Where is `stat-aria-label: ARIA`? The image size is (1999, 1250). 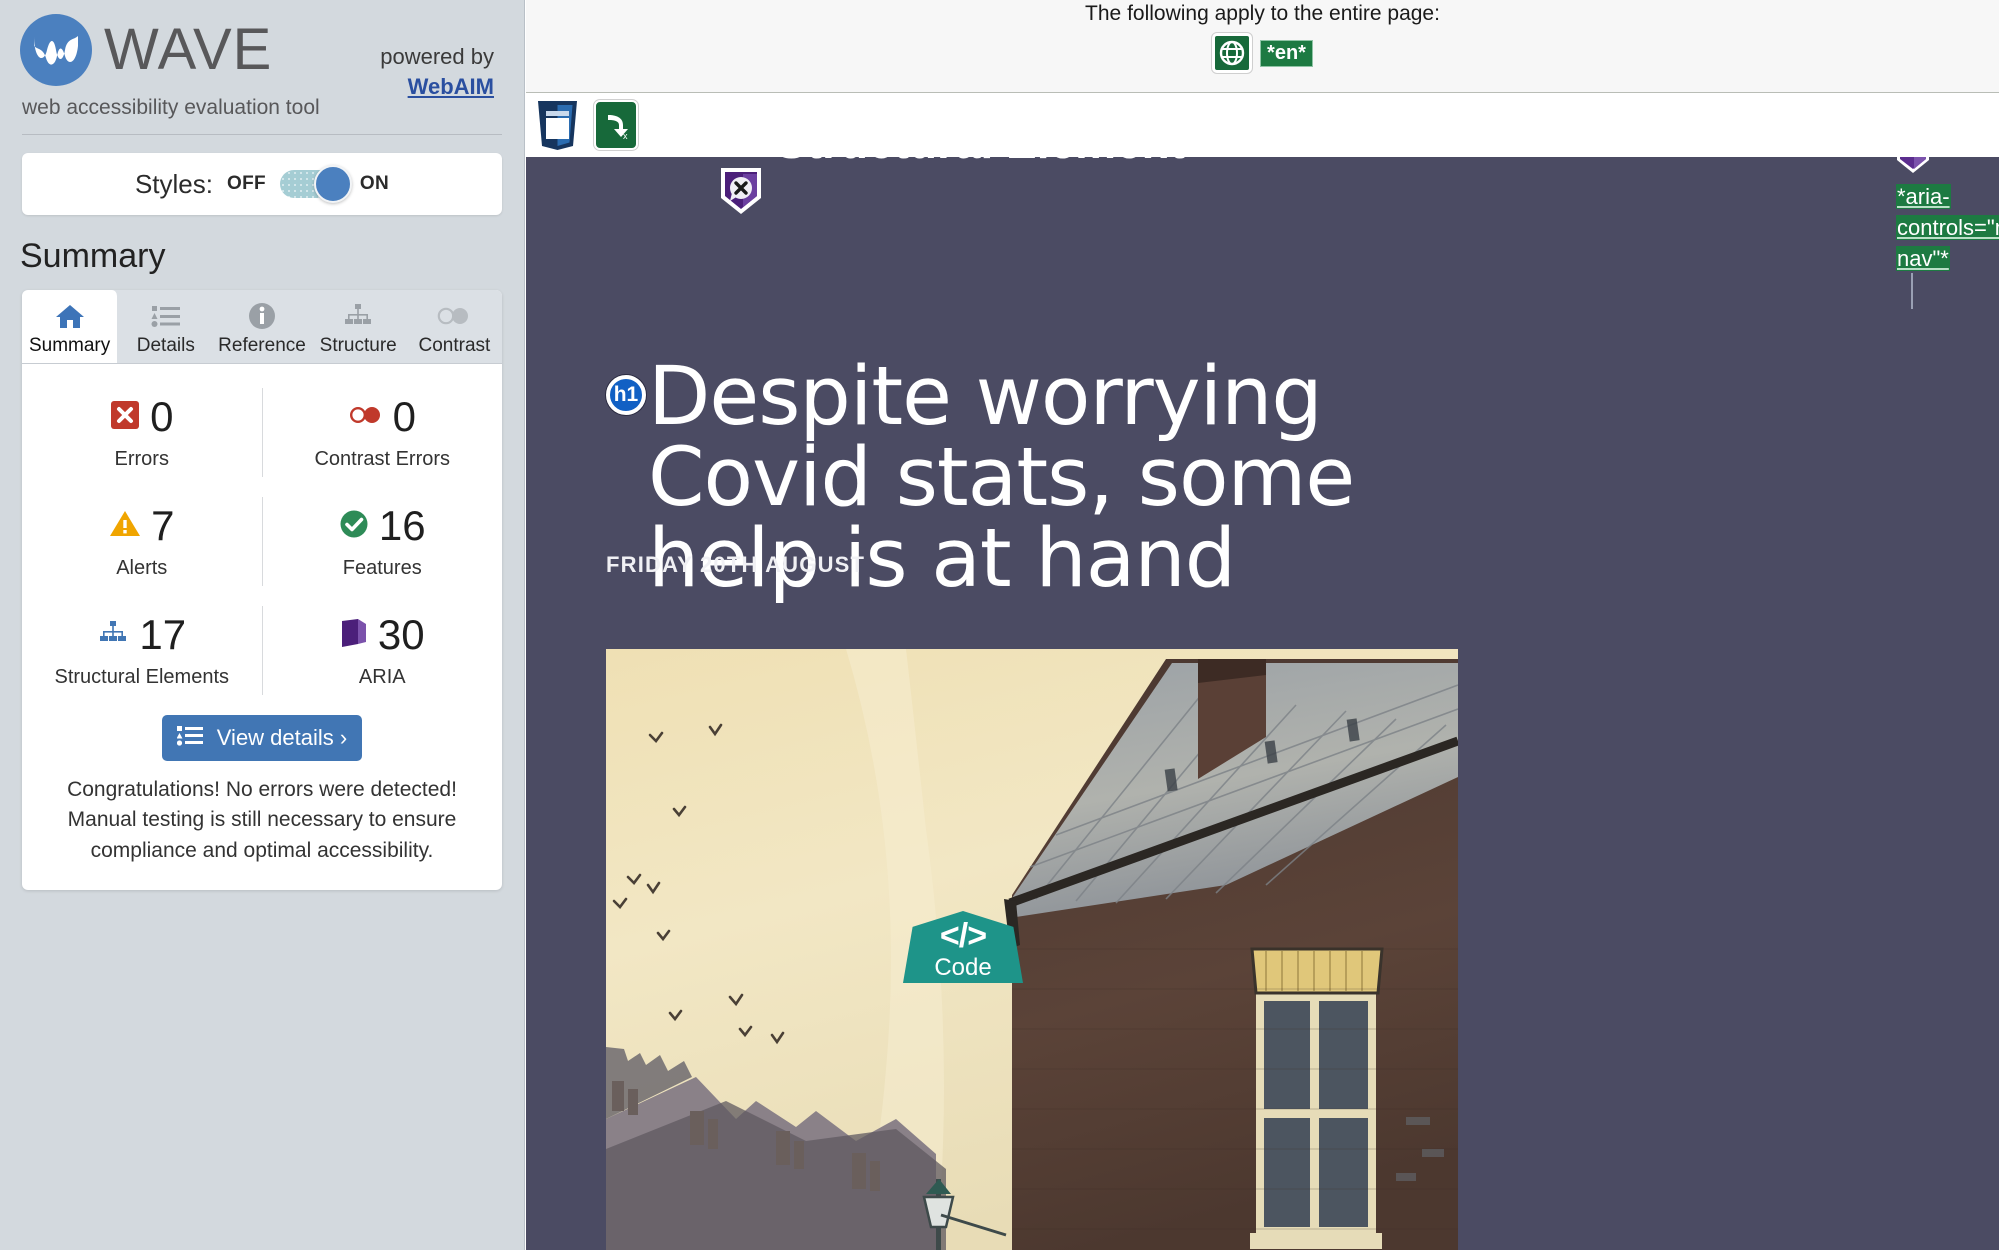
stat-aria-label: ARIA is located at coordinates (382, 677).